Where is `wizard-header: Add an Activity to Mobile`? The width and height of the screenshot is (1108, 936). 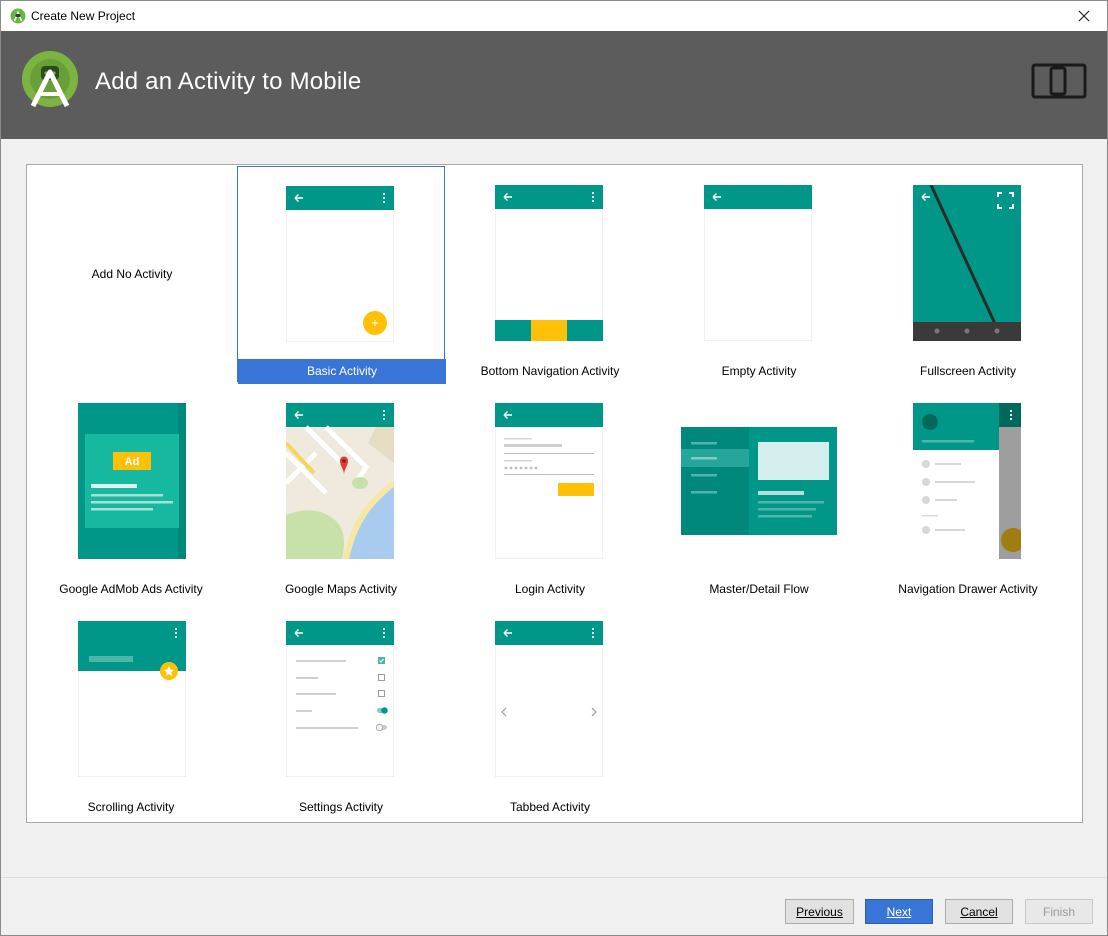
wizard-header: Add an Activity to Mobile is located at coordinates (554, 85).